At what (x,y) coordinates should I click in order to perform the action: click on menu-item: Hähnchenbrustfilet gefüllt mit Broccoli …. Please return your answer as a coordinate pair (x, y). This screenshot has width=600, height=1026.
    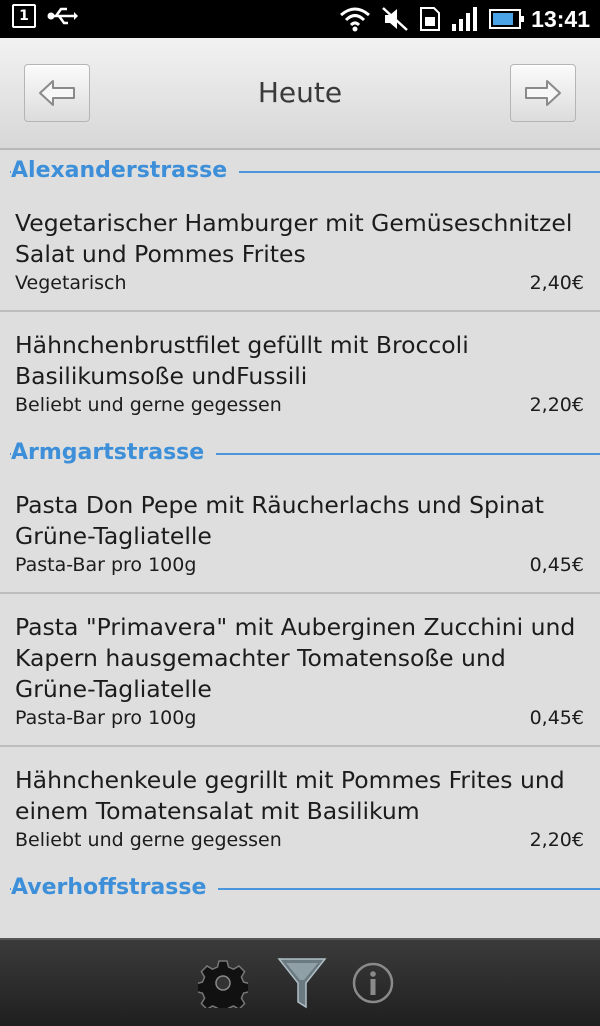
    Looking at the image, I should click on (300, 372).